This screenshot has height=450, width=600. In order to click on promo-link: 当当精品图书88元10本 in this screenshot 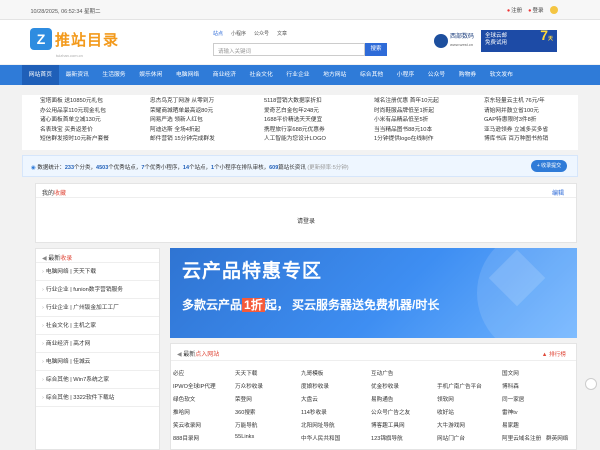, I will do `click(406, 131)`.